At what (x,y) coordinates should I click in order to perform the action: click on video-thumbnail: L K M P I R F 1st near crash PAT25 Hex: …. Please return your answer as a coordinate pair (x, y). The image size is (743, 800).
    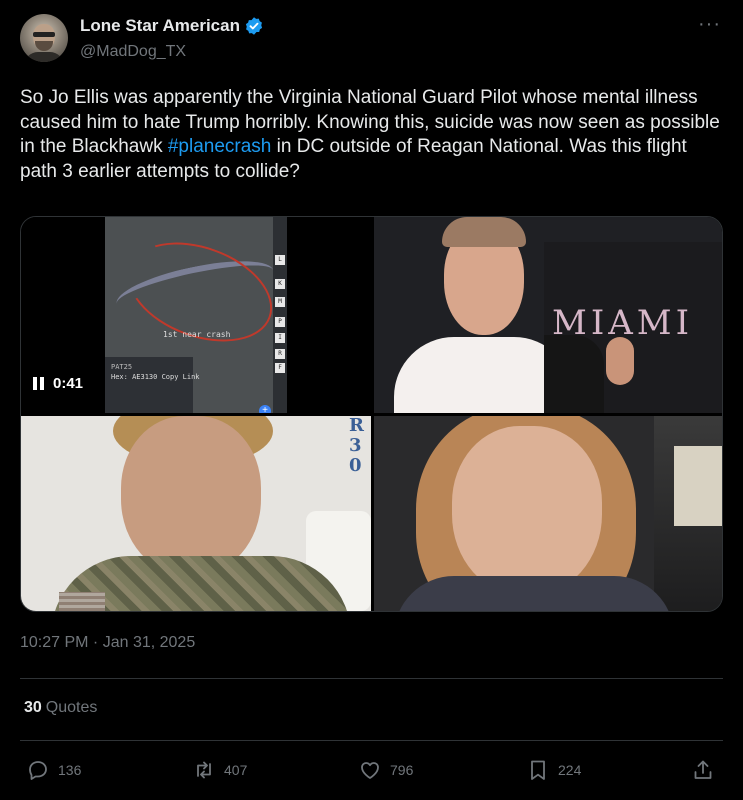
    Looking at the image, I should click on (196, 315).